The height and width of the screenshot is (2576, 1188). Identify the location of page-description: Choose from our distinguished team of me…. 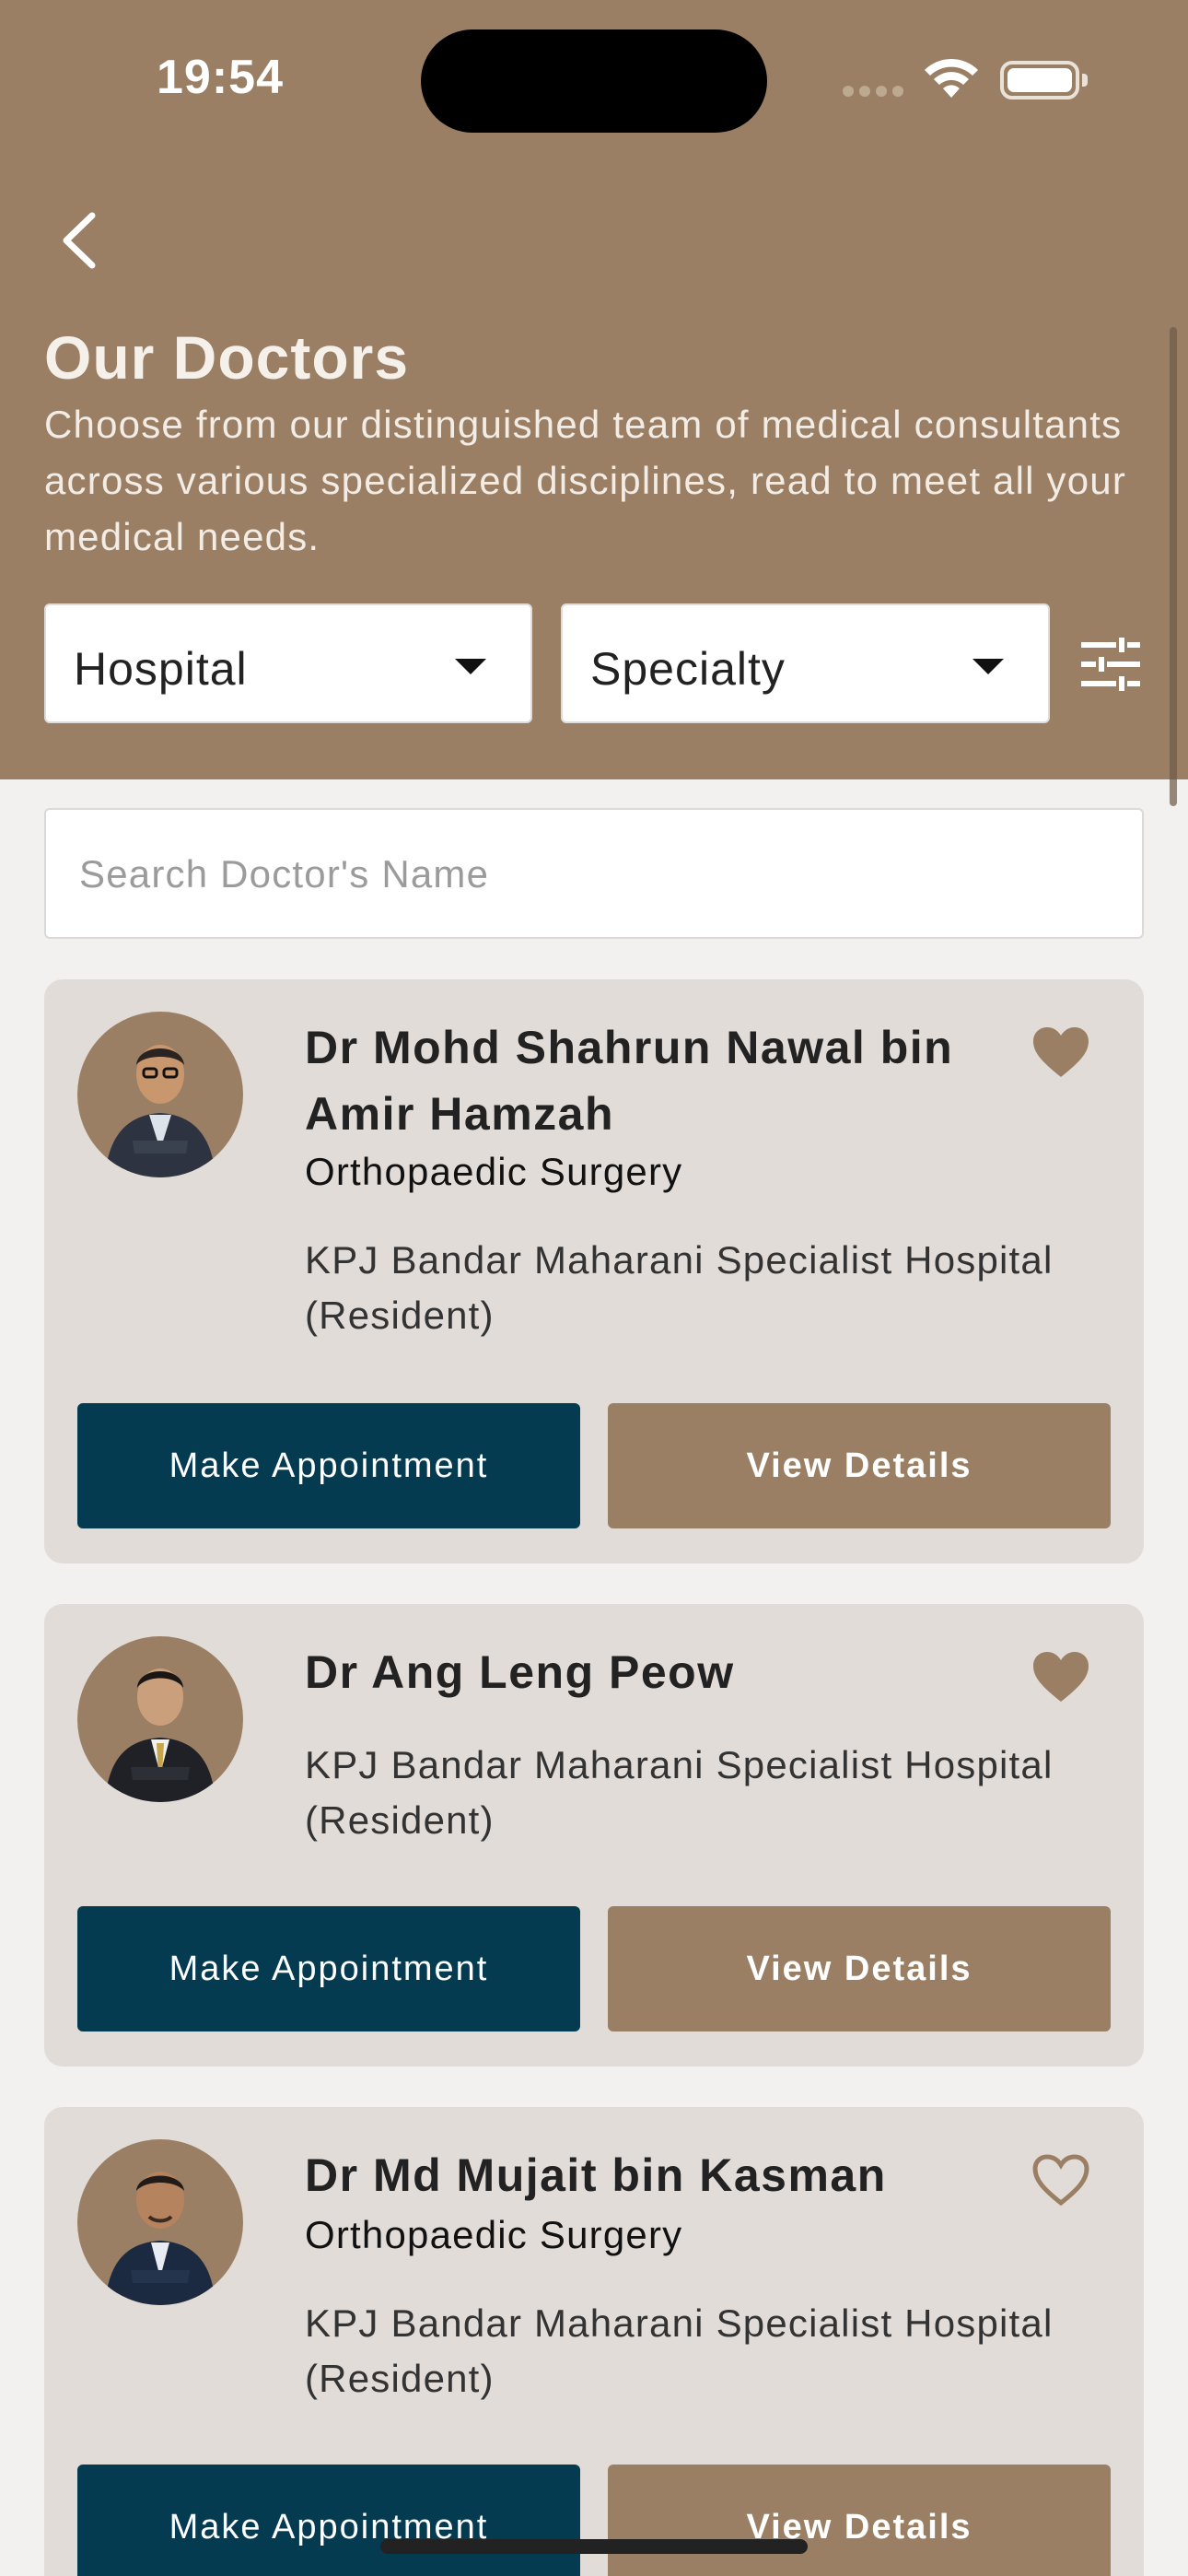
(585, 480).